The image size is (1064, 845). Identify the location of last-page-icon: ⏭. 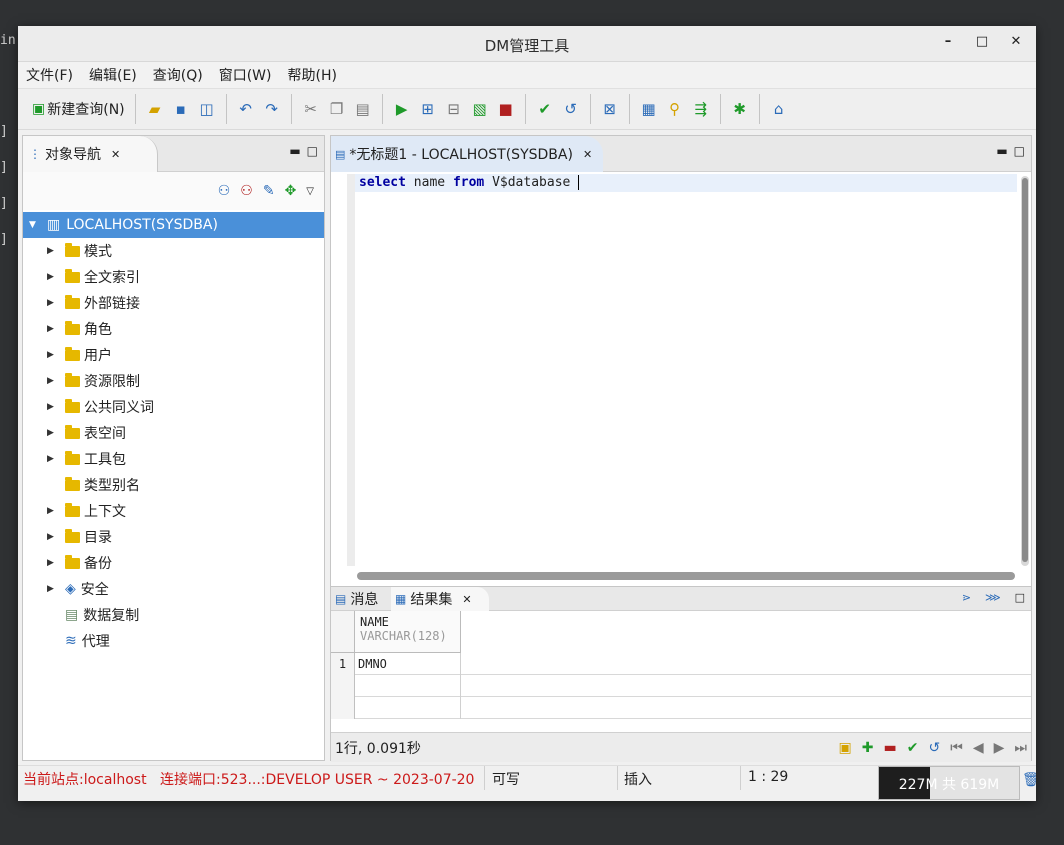
(1020, 748).